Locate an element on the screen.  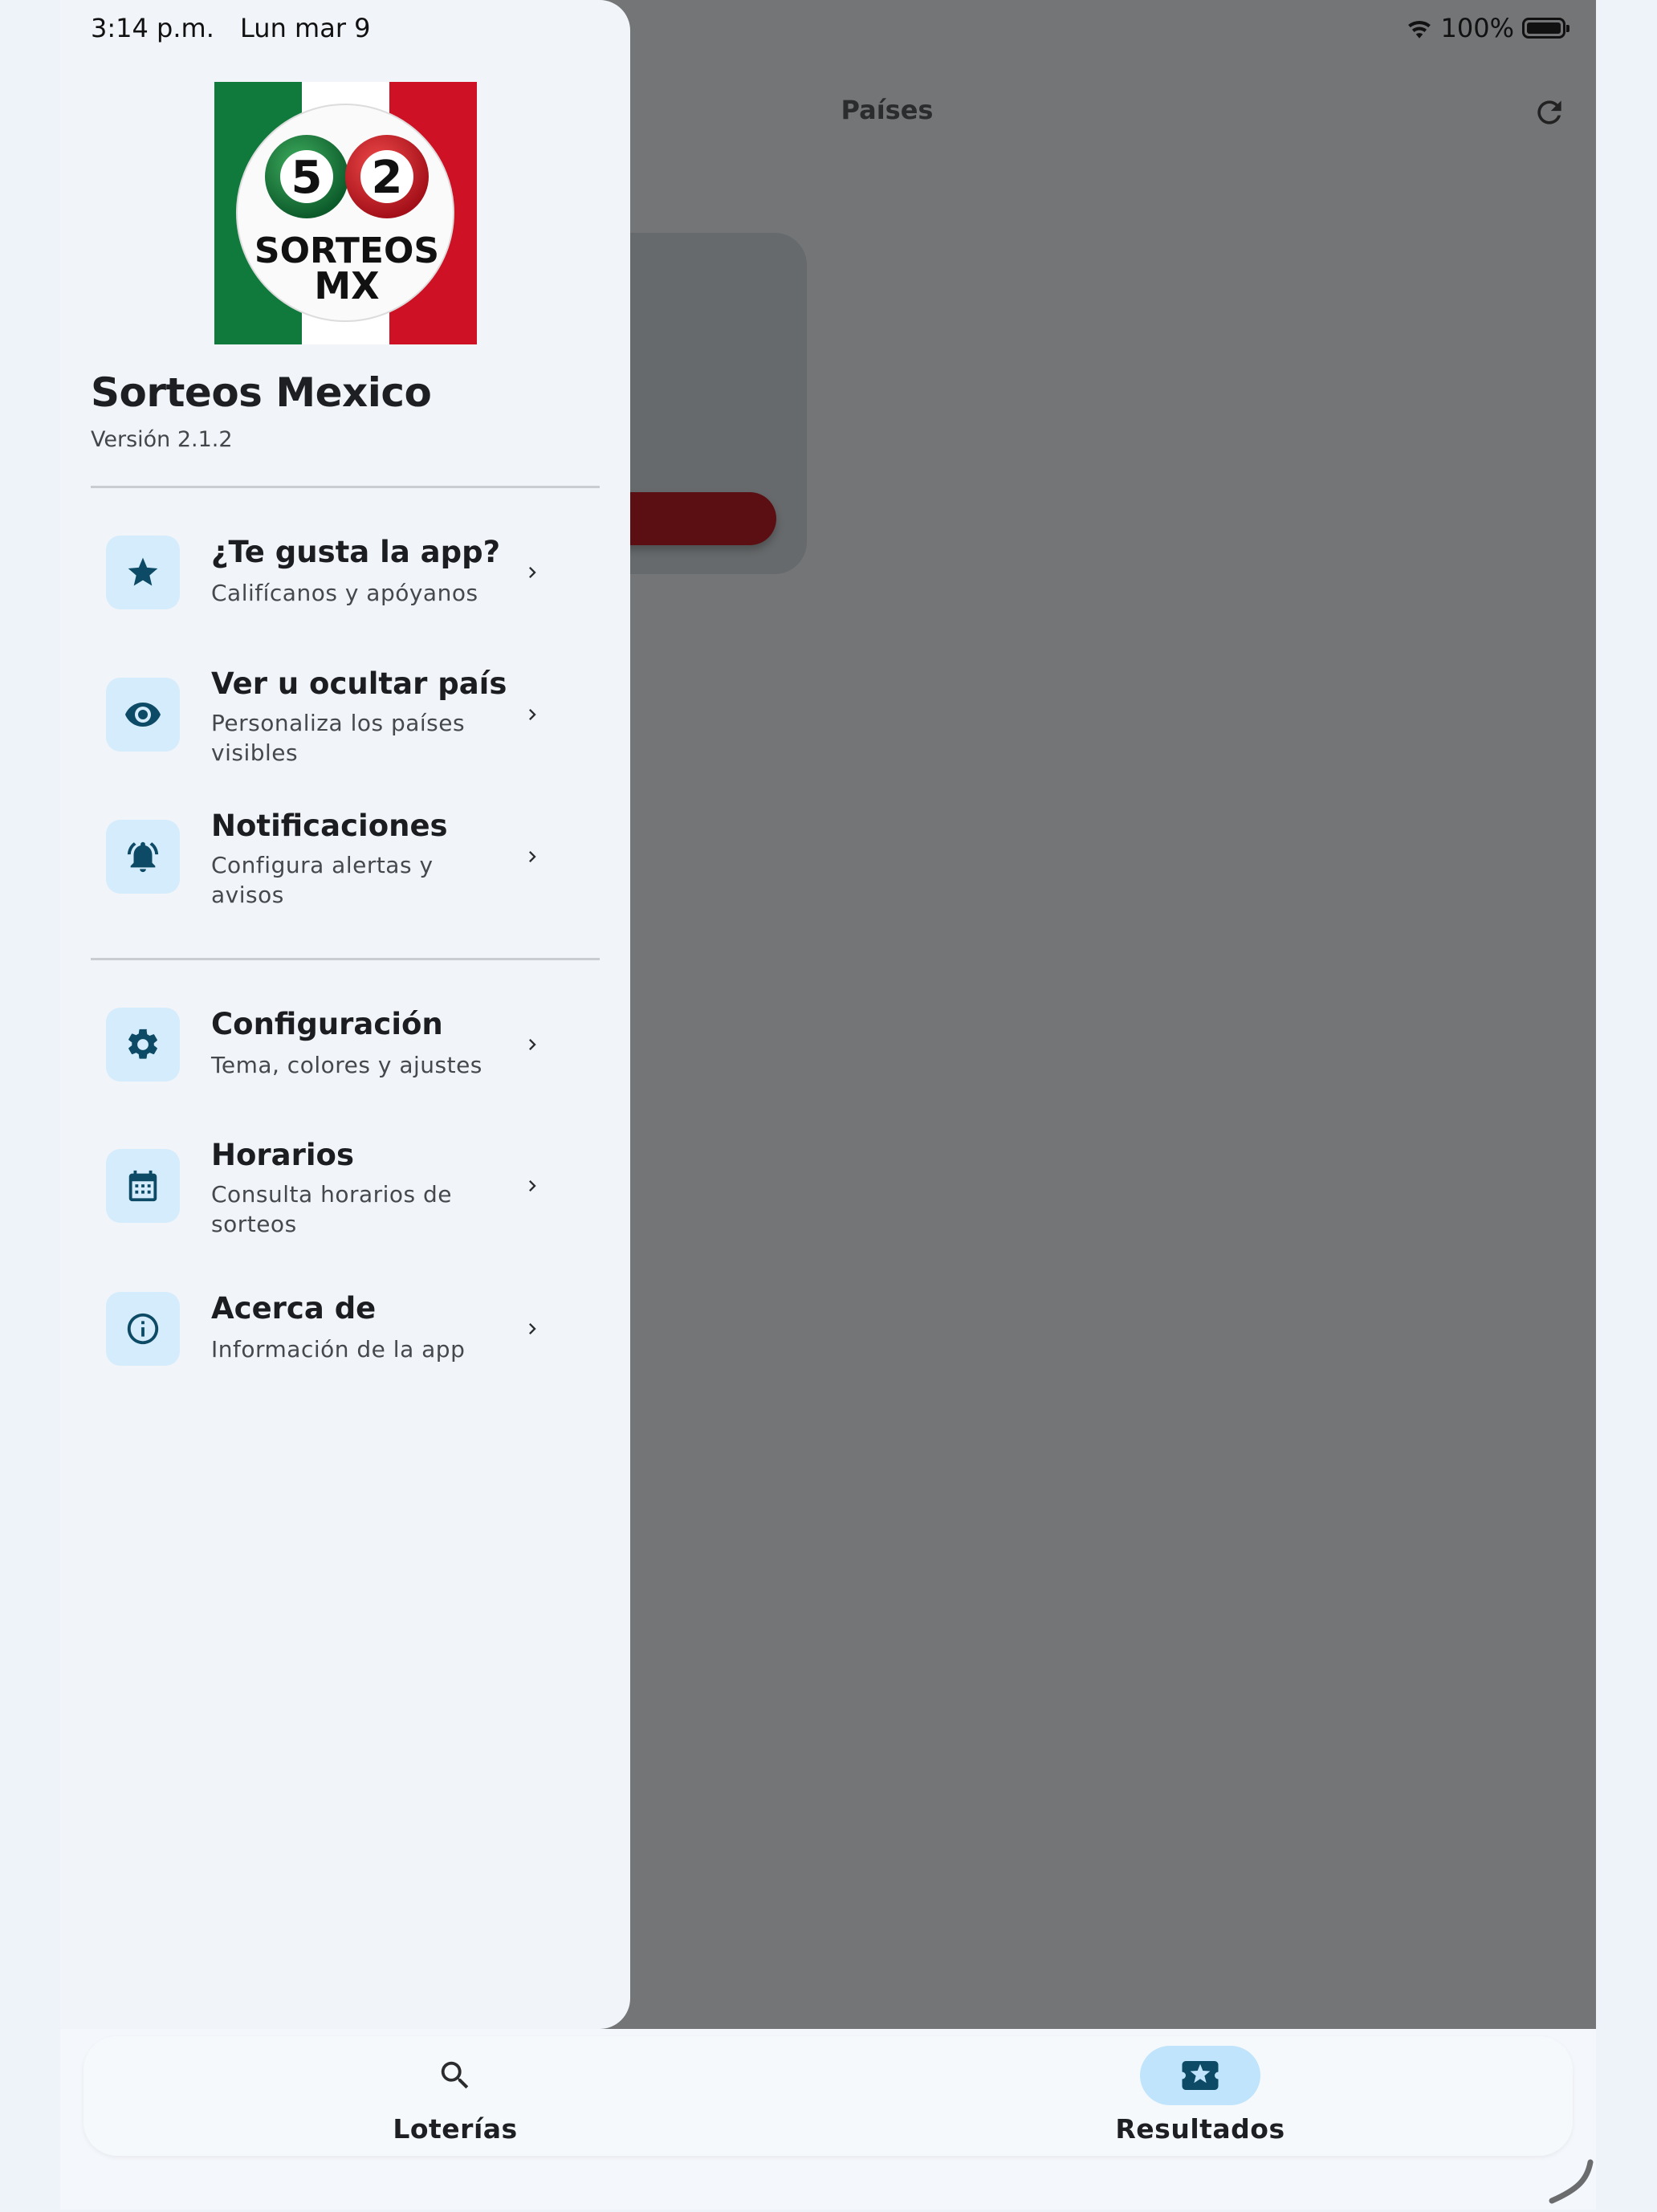
menu-item-title: Configuración is located at coordinates (327, 1024).